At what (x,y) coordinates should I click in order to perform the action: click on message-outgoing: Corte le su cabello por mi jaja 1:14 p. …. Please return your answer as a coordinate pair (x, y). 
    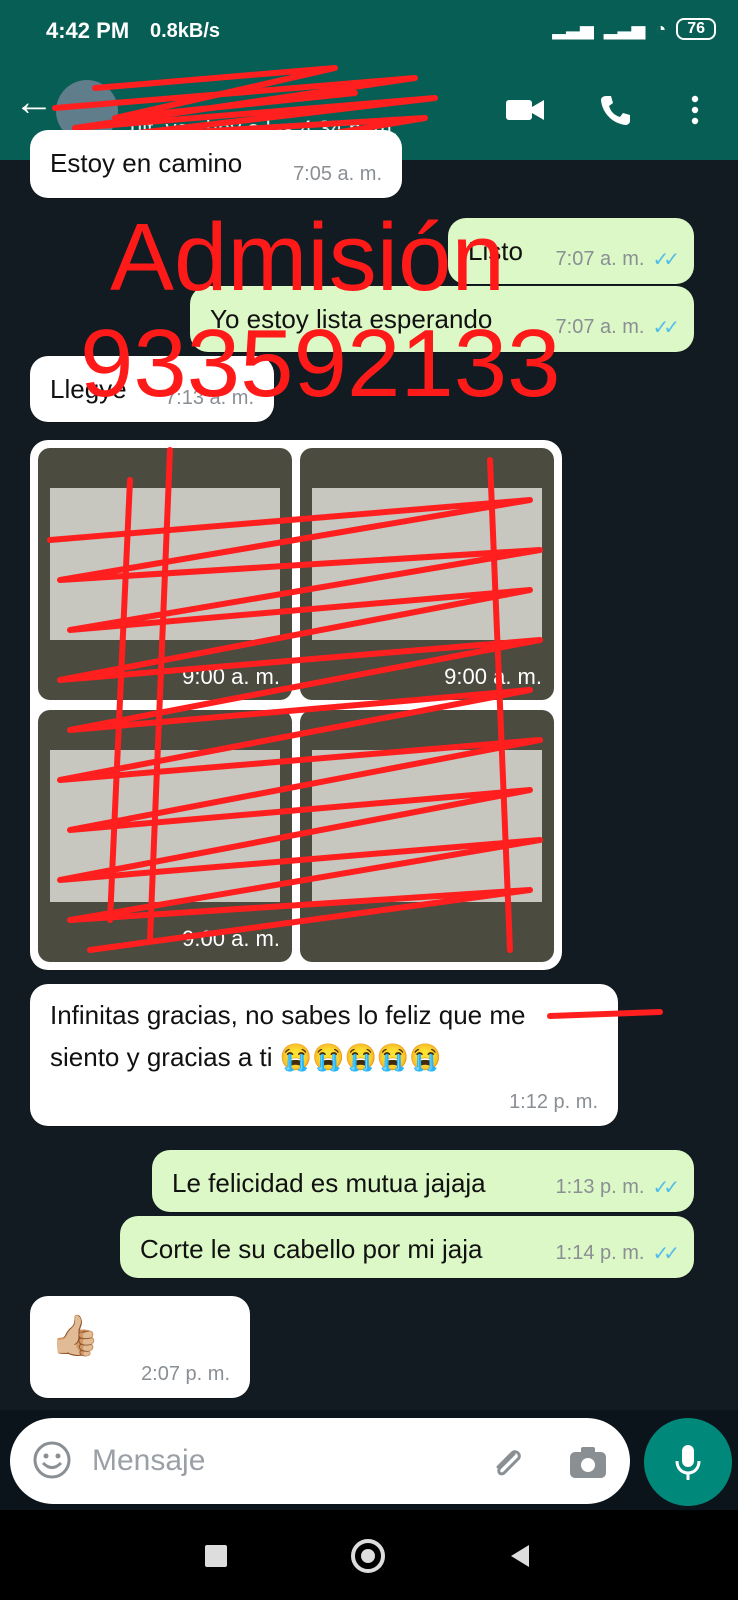
    Looking at the image, I should click on (407, 1247).